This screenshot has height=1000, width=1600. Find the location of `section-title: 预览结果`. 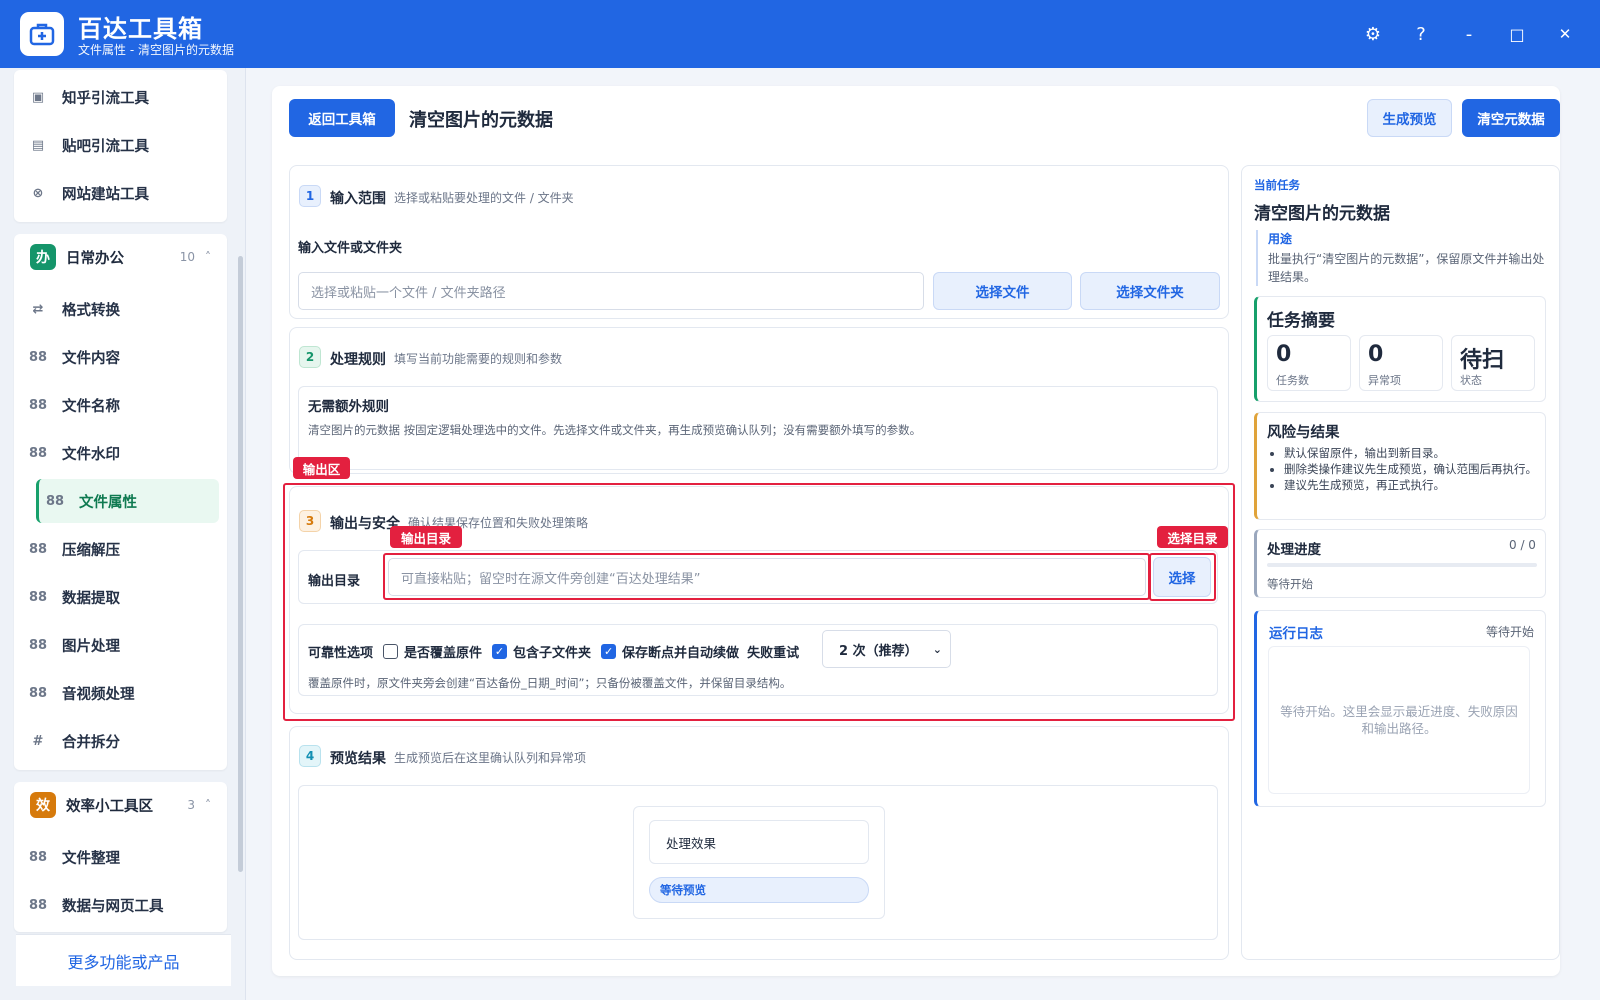

section-title: 预览结果 is located at coordinates (358, 759).